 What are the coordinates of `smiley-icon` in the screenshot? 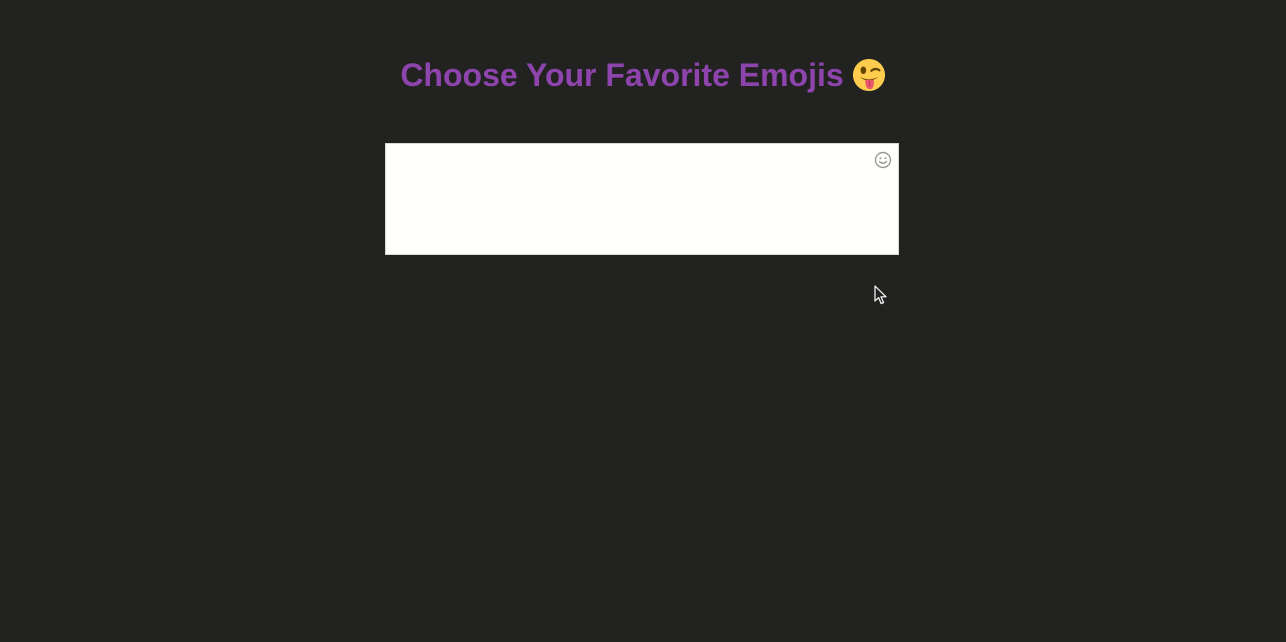 It's located at (883, 160).